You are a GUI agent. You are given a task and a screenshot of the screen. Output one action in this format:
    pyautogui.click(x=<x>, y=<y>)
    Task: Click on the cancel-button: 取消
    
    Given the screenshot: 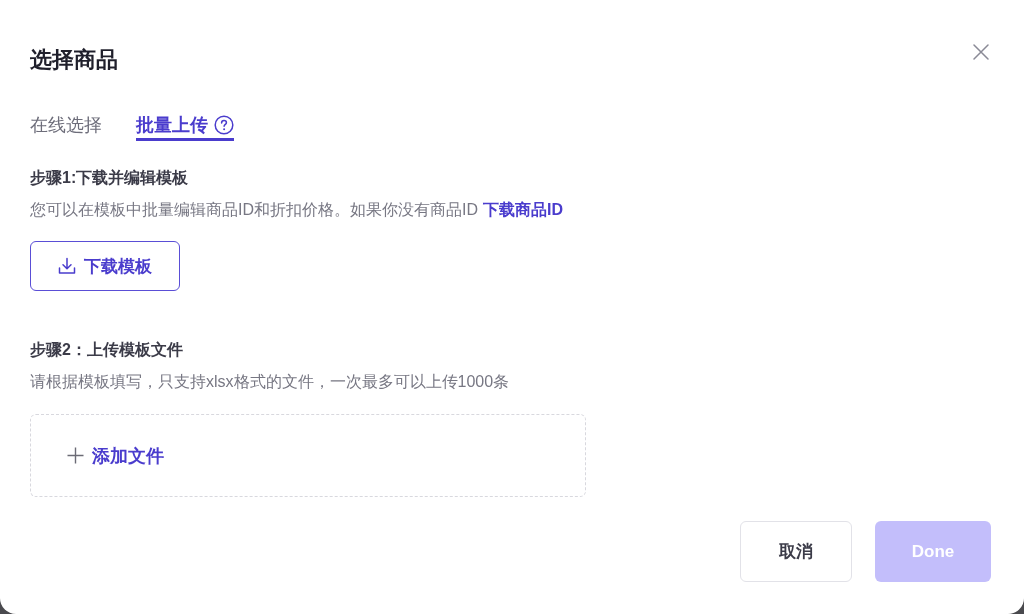 What is the action you would take?
    pyautogui.click(x=796, y=551)
    